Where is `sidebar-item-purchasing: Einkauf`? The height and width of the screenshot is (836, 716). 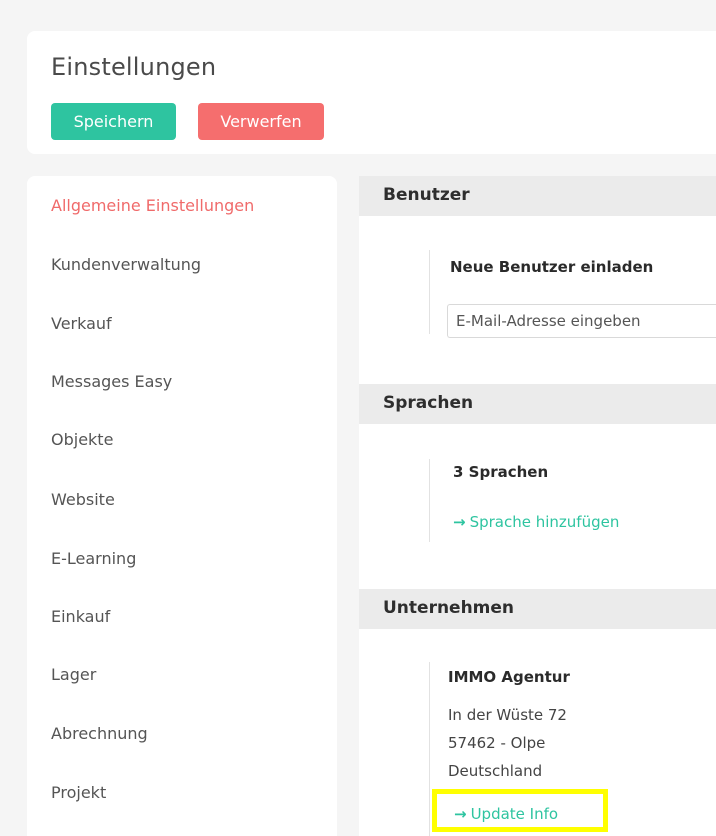
sidebar-item-purchasing: Einkauf is located at coordinates (80, 616).